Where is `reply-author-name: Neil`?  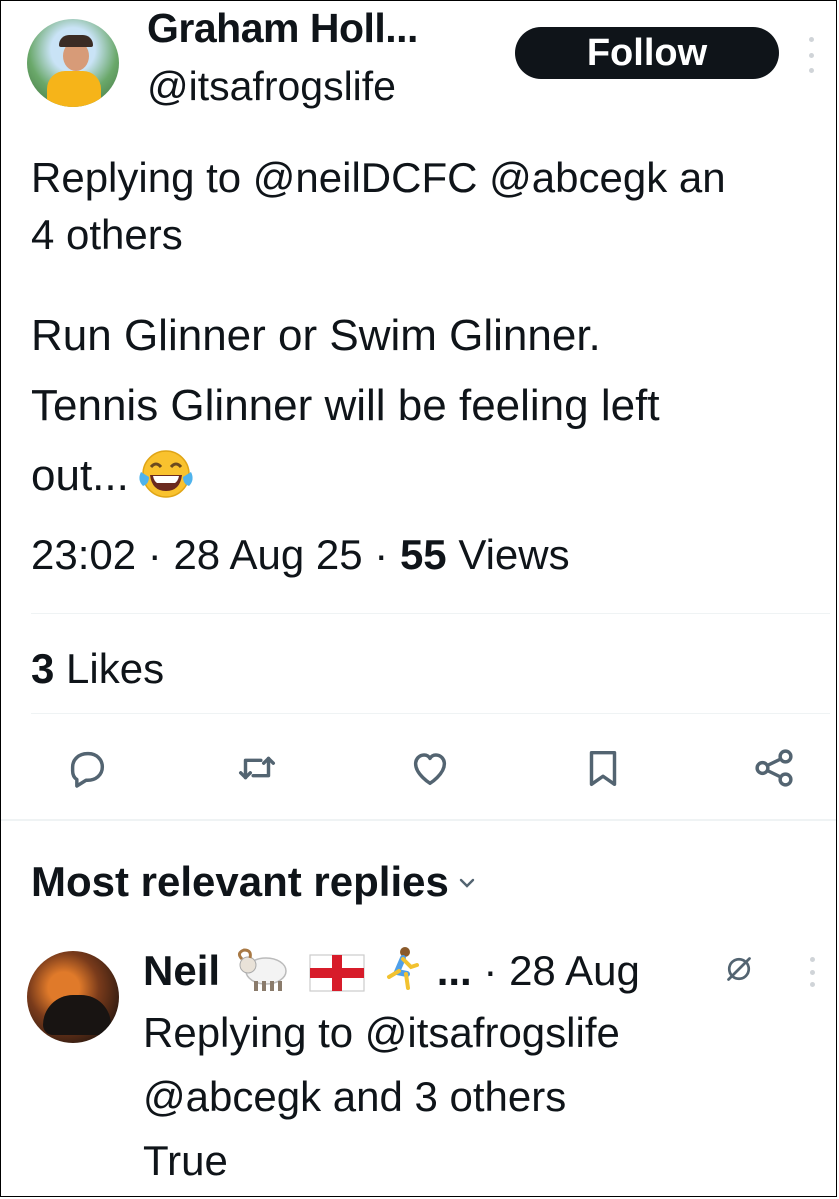
reply-author-name: Neil is located at coordinates (181, 970).